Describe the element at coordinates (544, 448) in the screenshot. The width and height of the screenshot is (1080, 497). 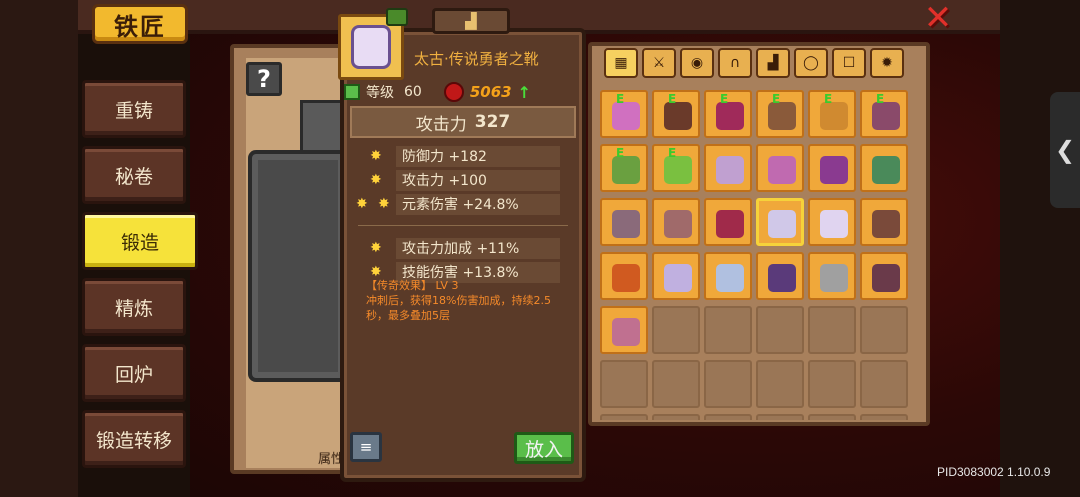
I see `put-in-button: 放入` at that location.